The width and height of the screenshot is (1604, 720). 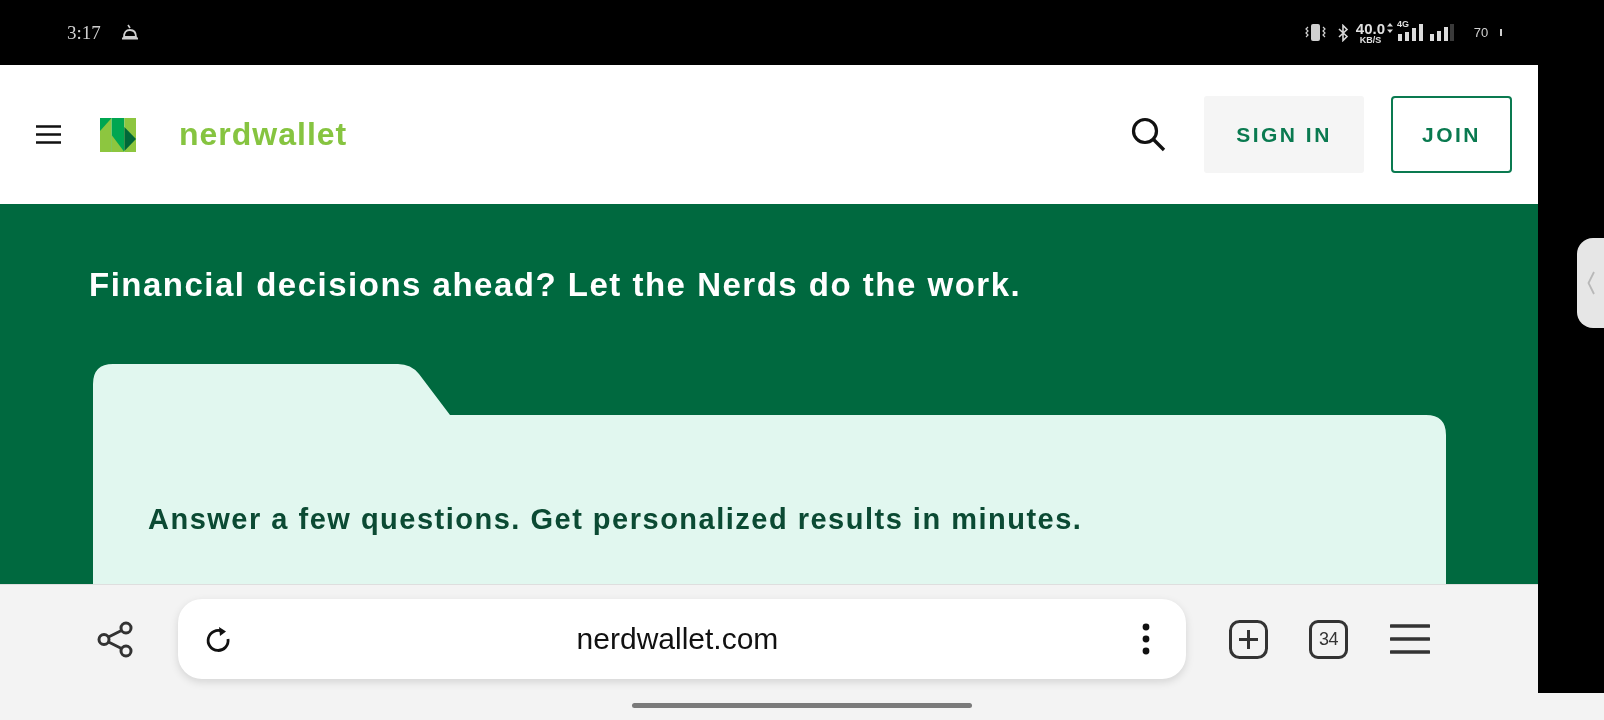 What do you see at coordinates (1315, 32) in the screenshot?
I see `vibrate-icon` at bounding box center [1315, 32].